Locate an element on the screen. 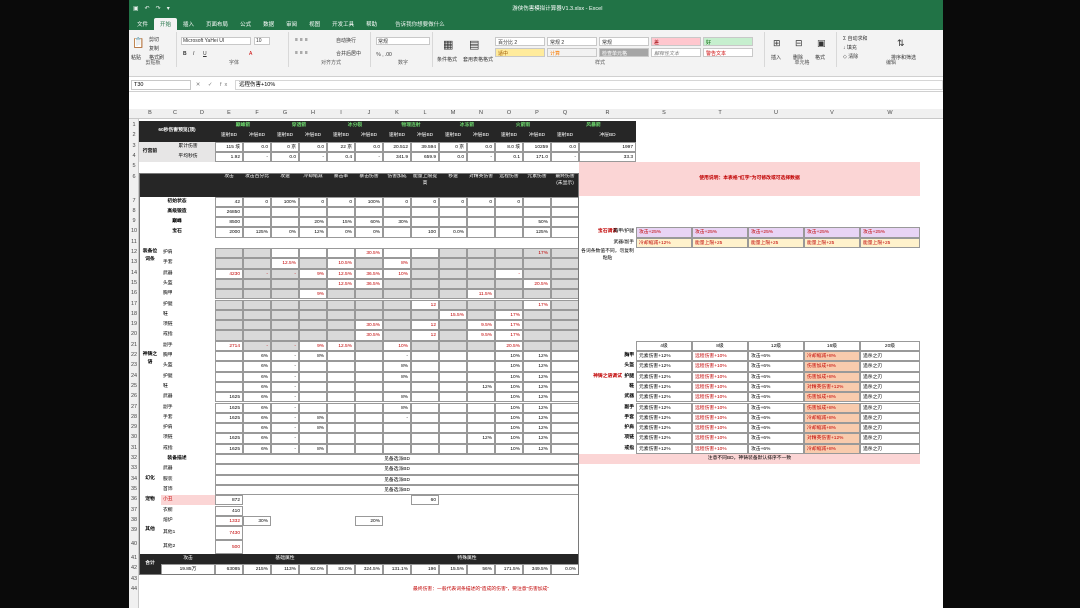  style-check: 检查单元格 is located at coordinates (624, 52).